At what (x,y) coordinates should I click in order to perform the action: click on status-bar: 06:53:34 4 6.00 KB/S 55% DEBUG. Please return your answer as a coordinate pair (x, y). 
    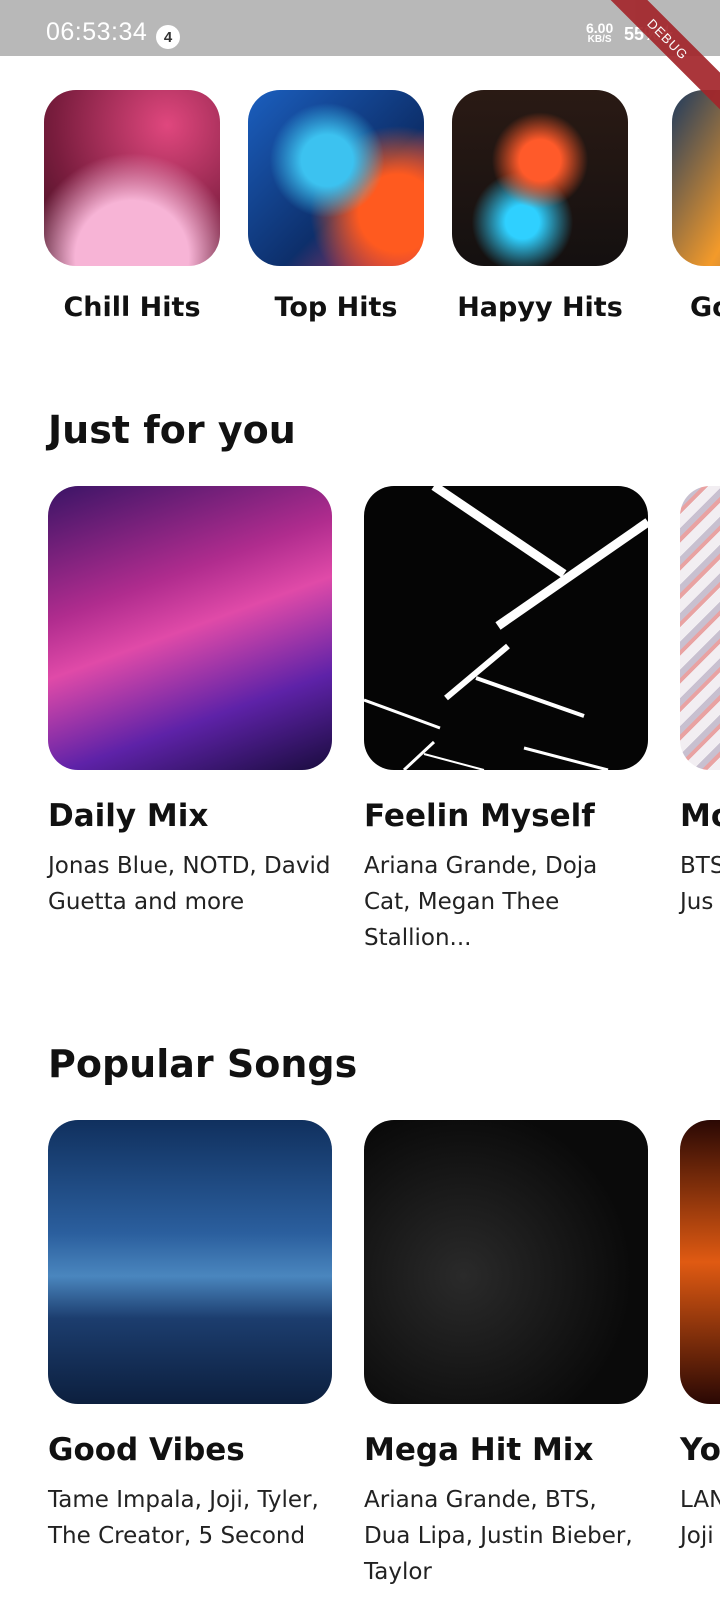
    Looking at the image, I should click on (360, 59).